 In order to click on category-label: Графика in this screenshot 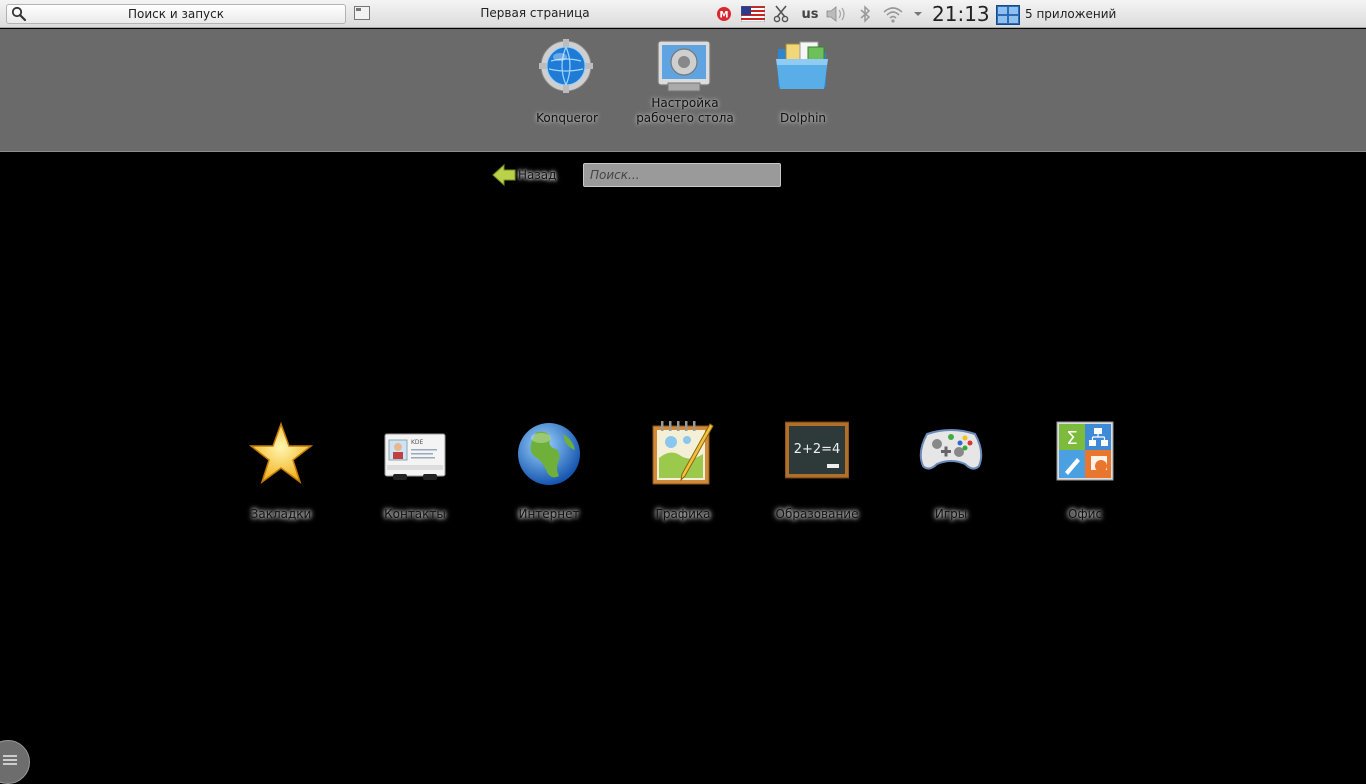, I will do `click(683, 514)`.